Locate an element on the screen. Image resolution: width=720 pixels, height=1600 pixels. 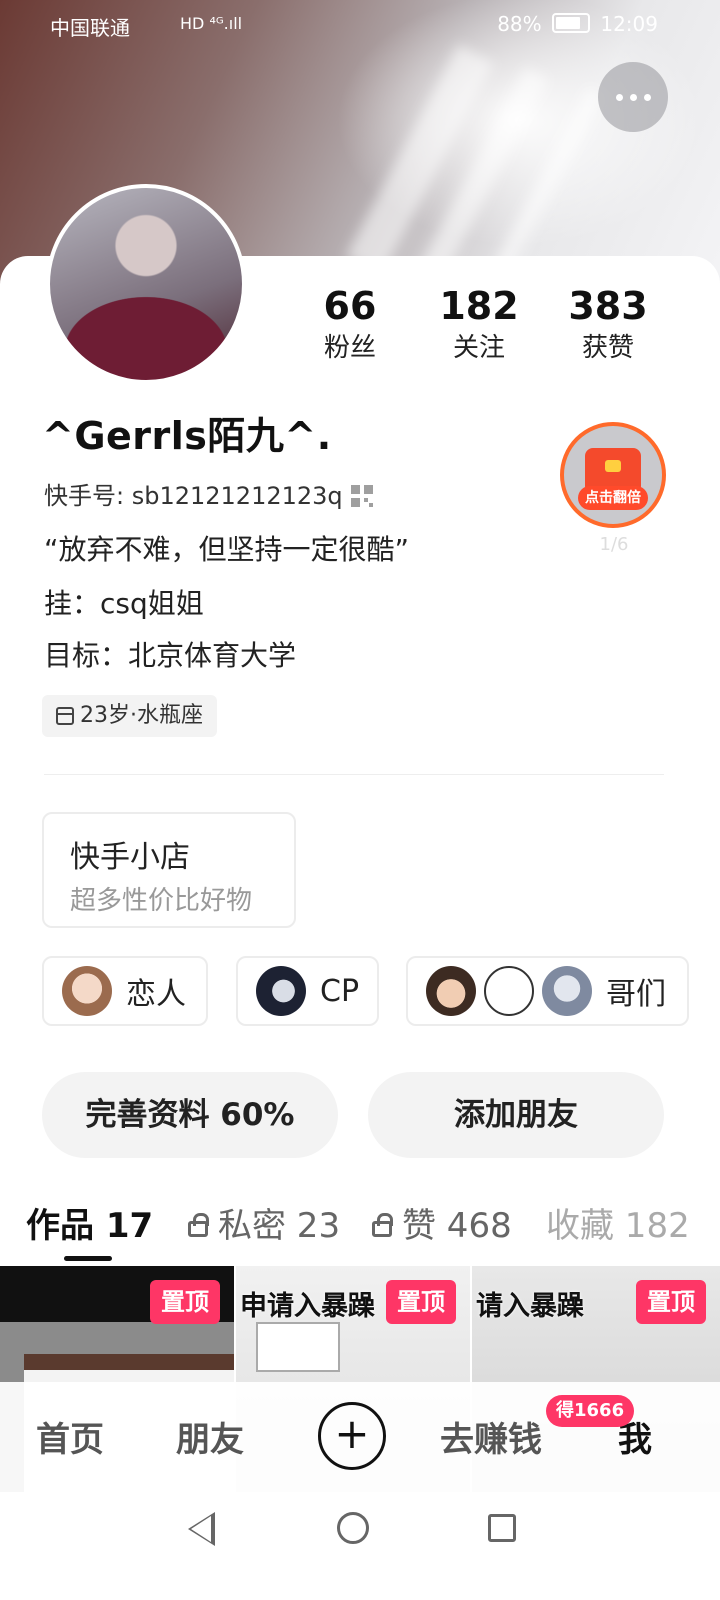
relation-buddies: 哥们 is located at coordinates (547, 991).